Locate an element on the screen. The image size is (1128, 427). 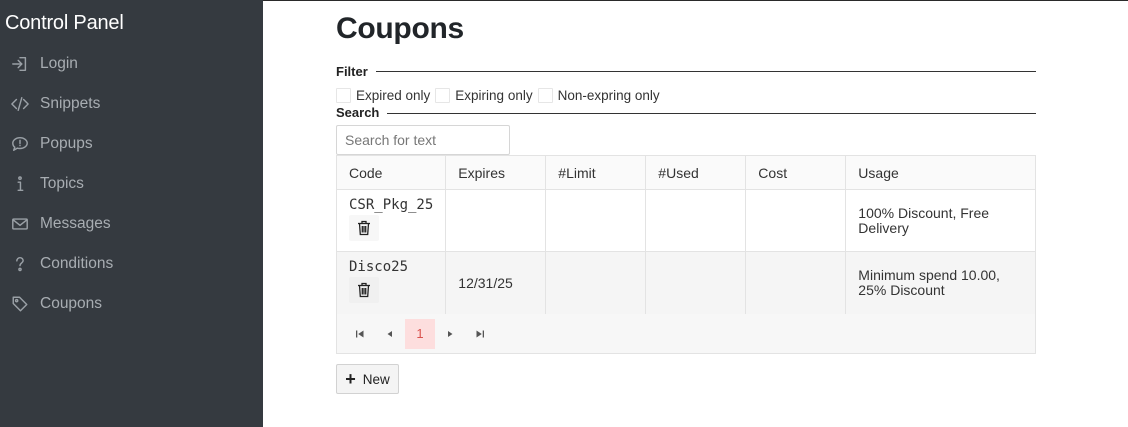
column-header-usage: Usage is located at coordinates (940, 172).